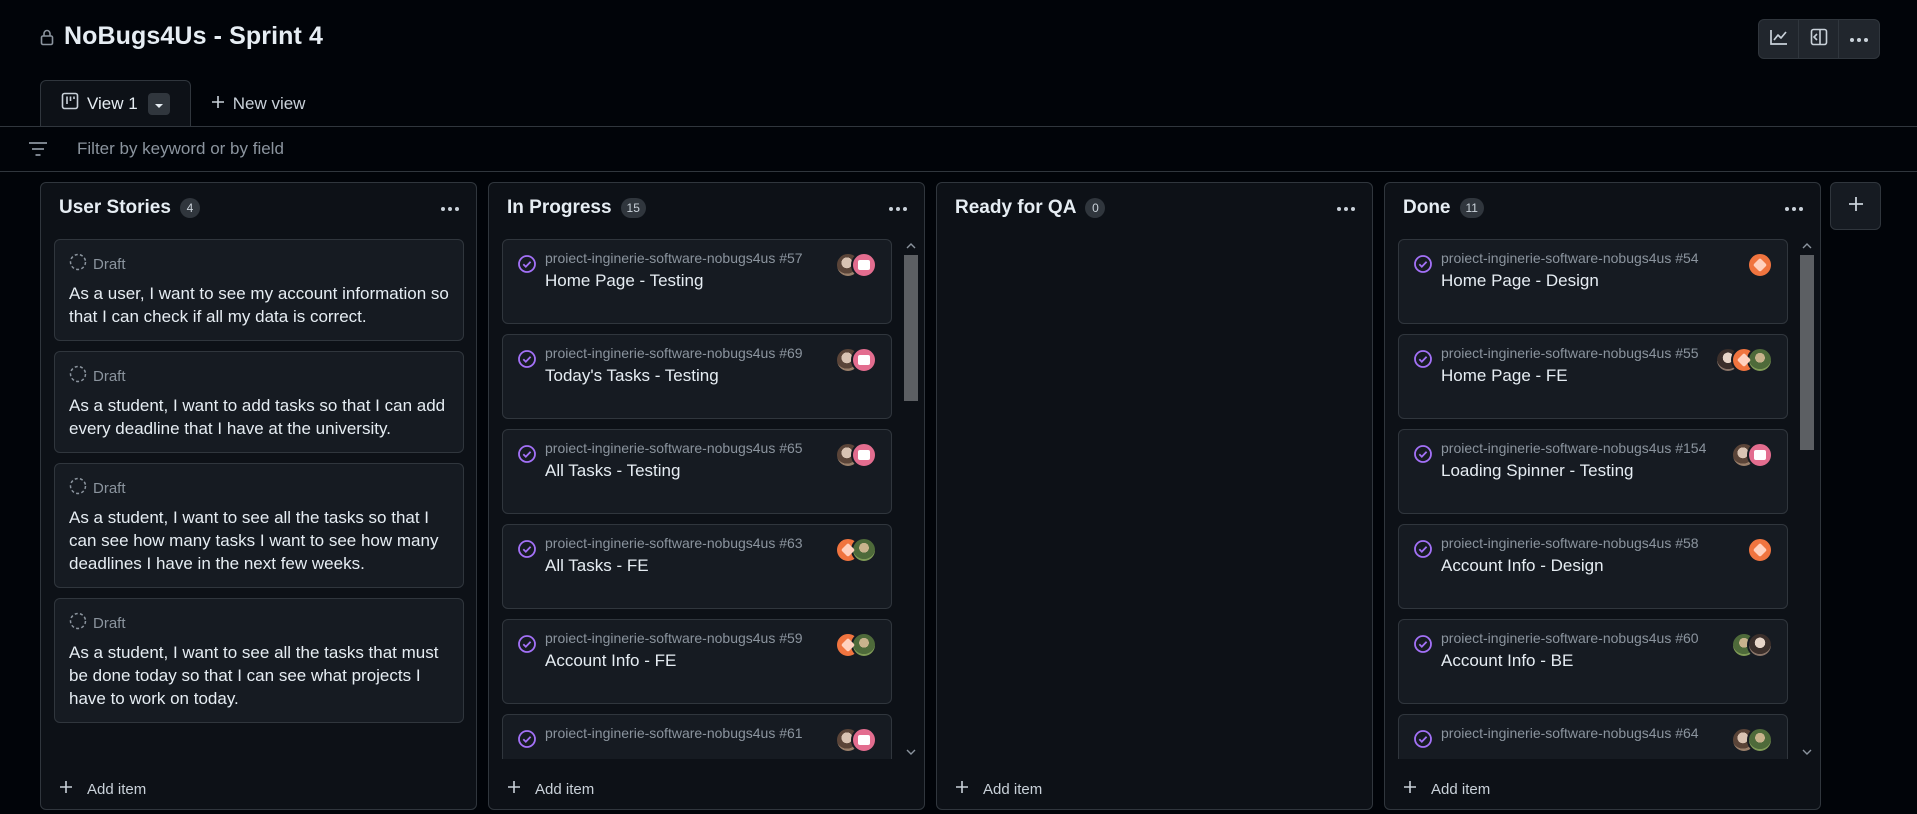 The height and width of the screenshot is (814, 1917). I want to click on issue-reference: proiect-inginerie-software-nobugs4us #61, so click(687, 733).